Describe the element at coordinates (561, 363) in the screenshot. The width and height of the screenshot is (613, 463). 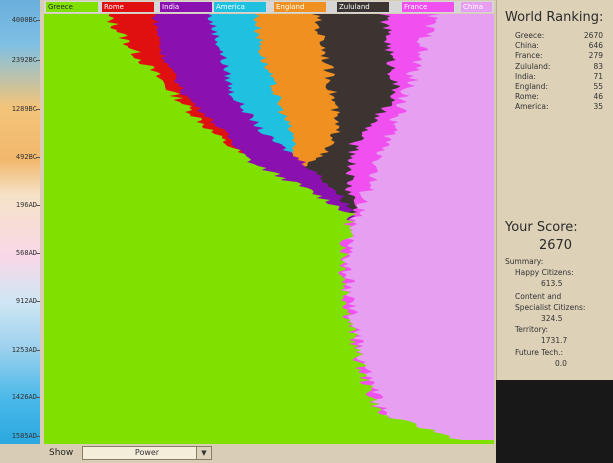
I see `future-tech-value: 0.0` at that location.